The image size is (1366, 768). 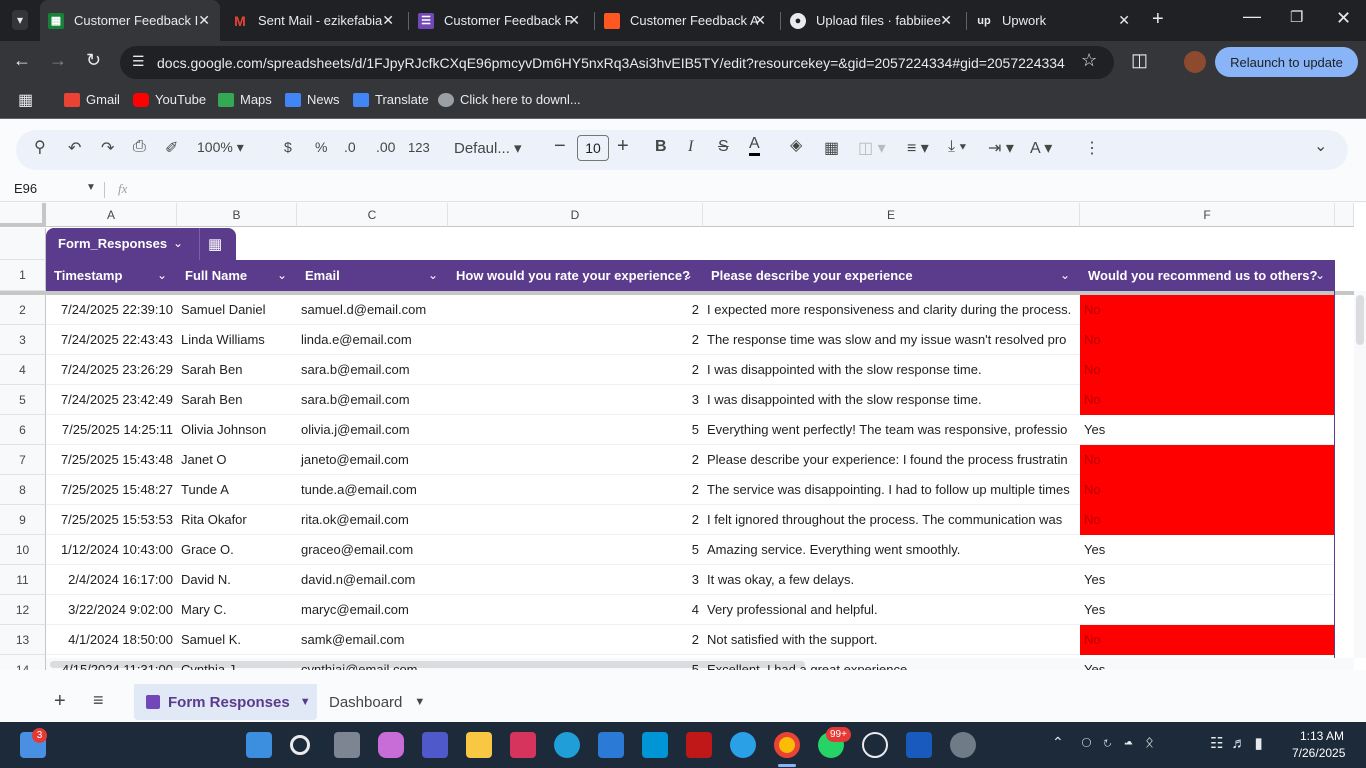 What do you see at coordinates (111, 400) in the screenshot?
I see `cell-timestamp: 7/24/2025 23:42:49` at bounding box center [111, 400].